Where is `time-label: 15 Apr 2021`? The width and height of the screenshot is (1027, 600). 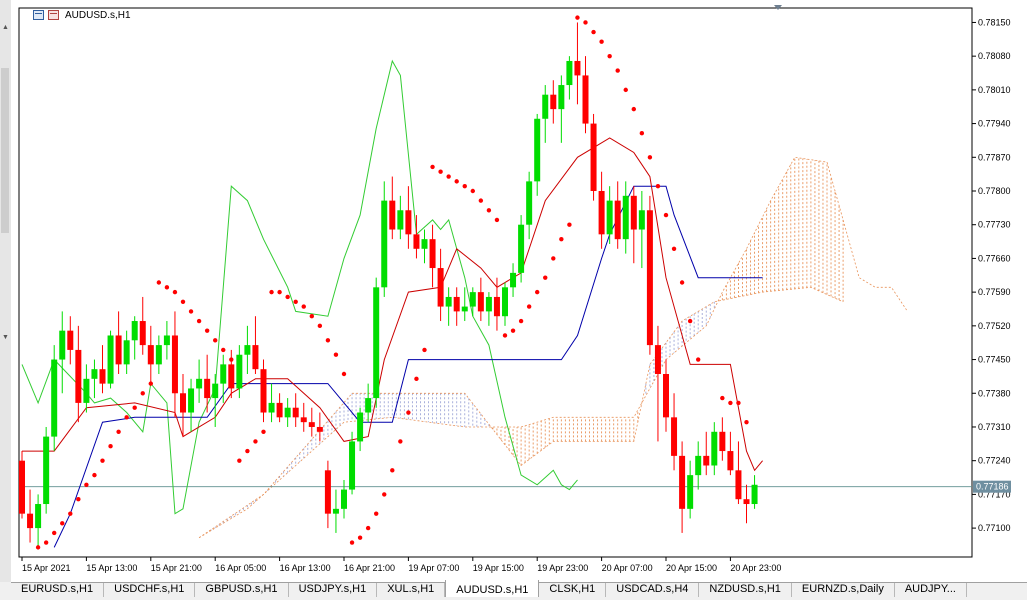
time-label: 15 Apr 2021 is located at coordinates (46, 568).